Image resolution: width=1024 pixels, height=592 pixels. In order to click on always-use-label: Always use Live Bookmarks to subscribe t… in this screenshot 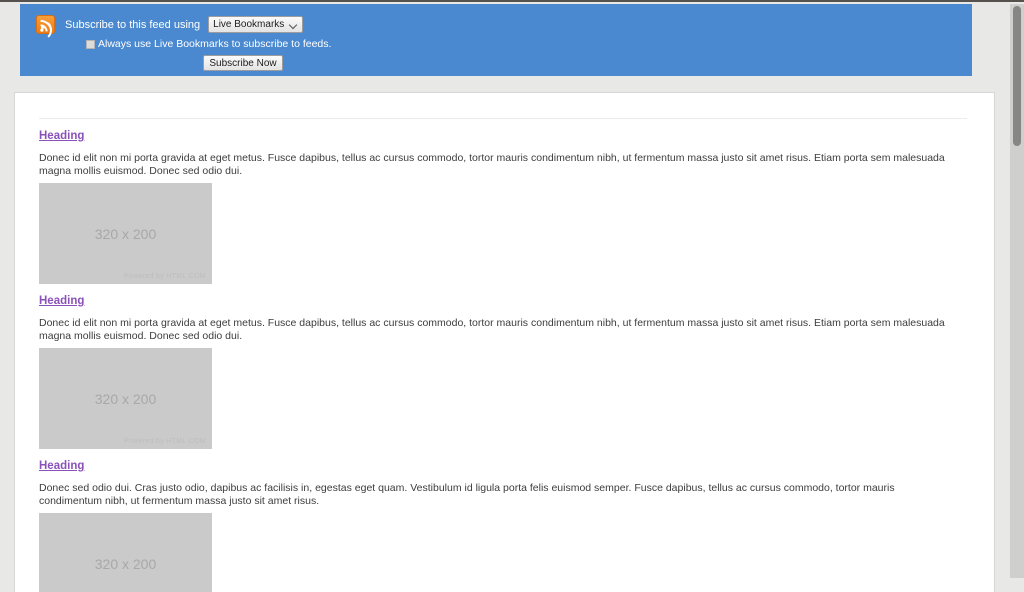, I will do `click(215, 44)`.